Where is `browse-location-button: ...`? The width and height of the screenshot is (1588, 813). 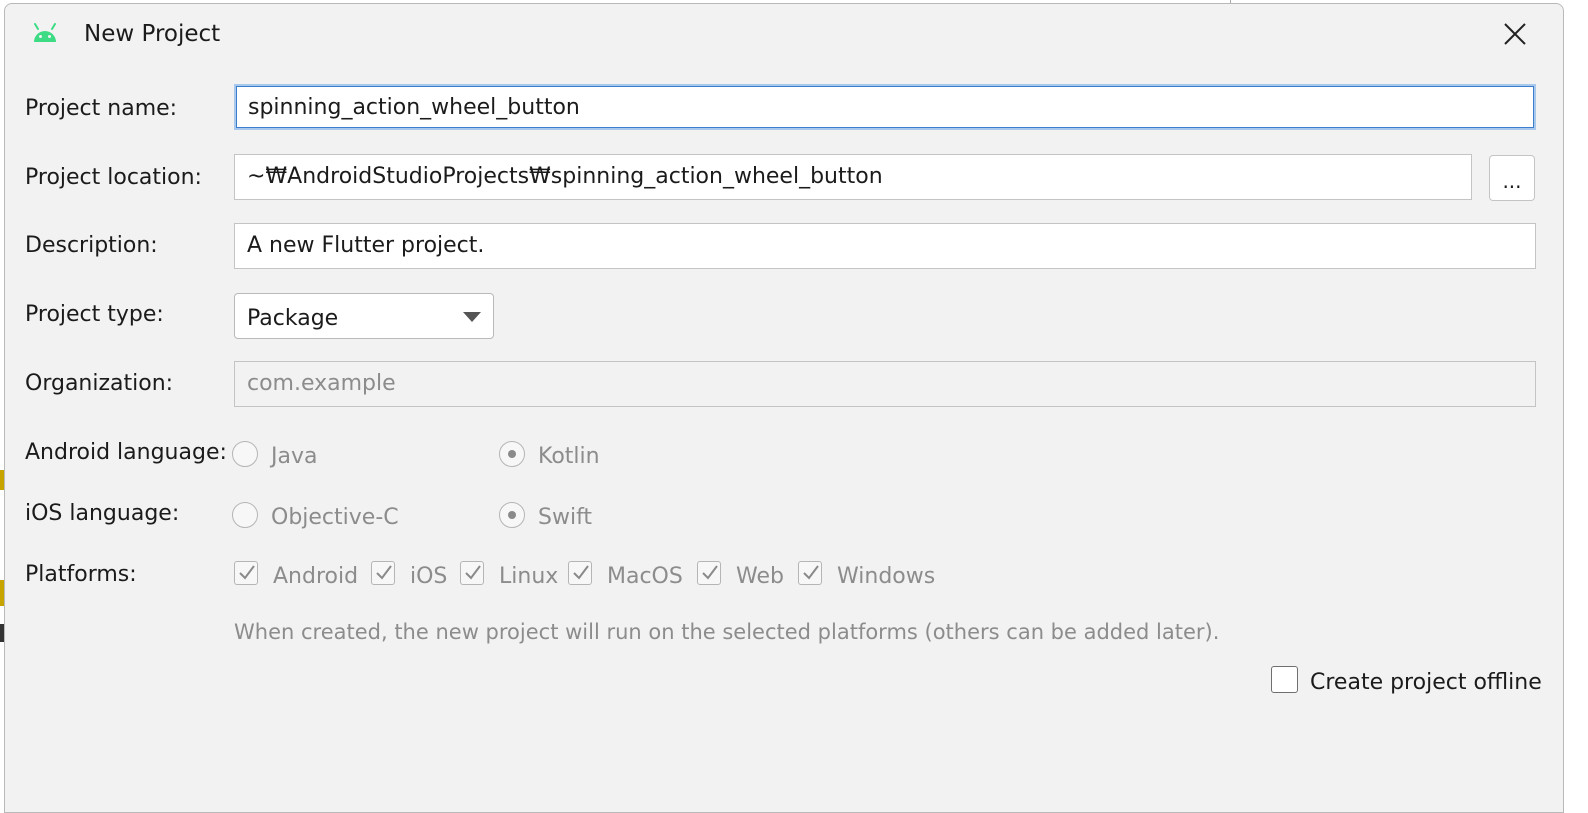 browse-location-button: ... is located at coordinates (1512, 178).